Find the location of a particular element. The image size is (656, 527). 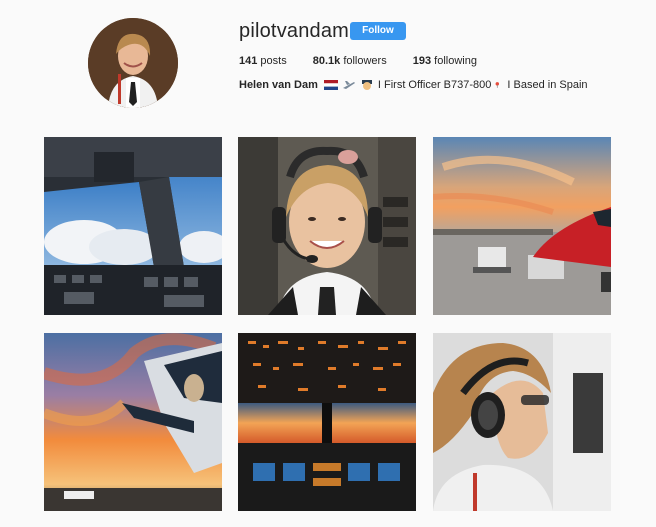

username: pilotvandam is located at coordinates (294, 31).